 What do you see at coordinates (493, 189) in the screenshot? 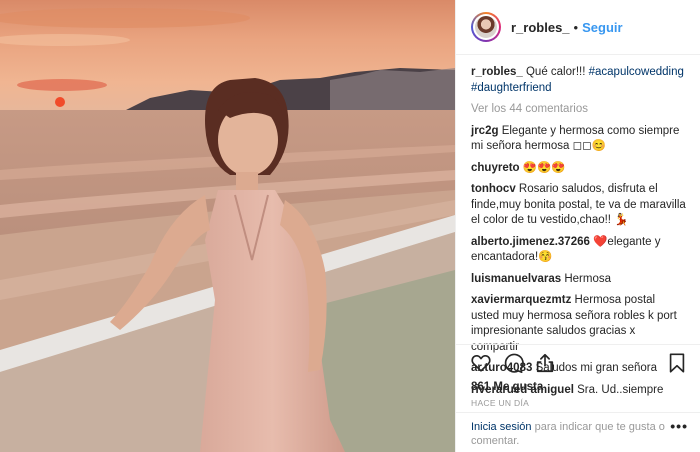
I see `comment-username: tonhocv` at bounding box center [493, 189].